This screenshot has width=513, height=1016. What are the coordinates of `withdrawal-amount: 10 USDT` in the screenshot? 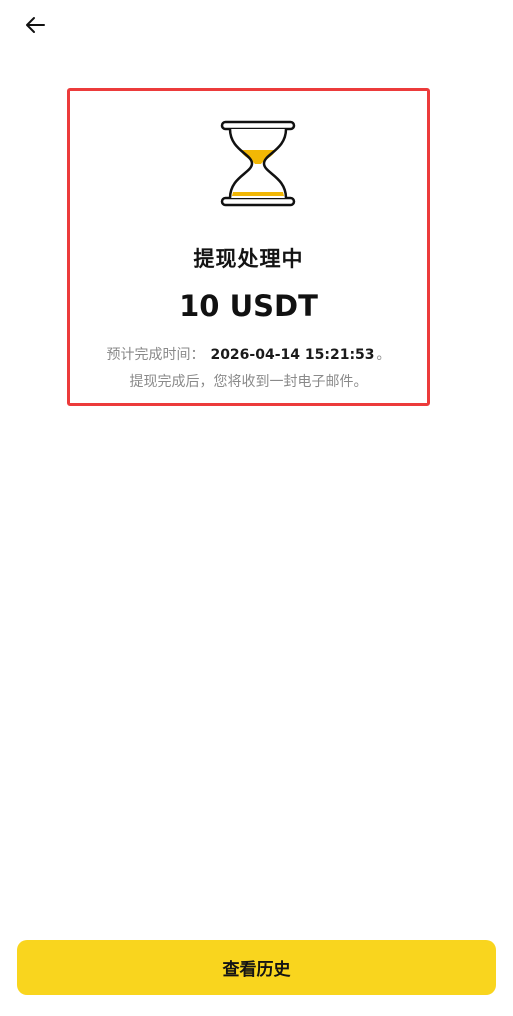 It's located at (248, 306).